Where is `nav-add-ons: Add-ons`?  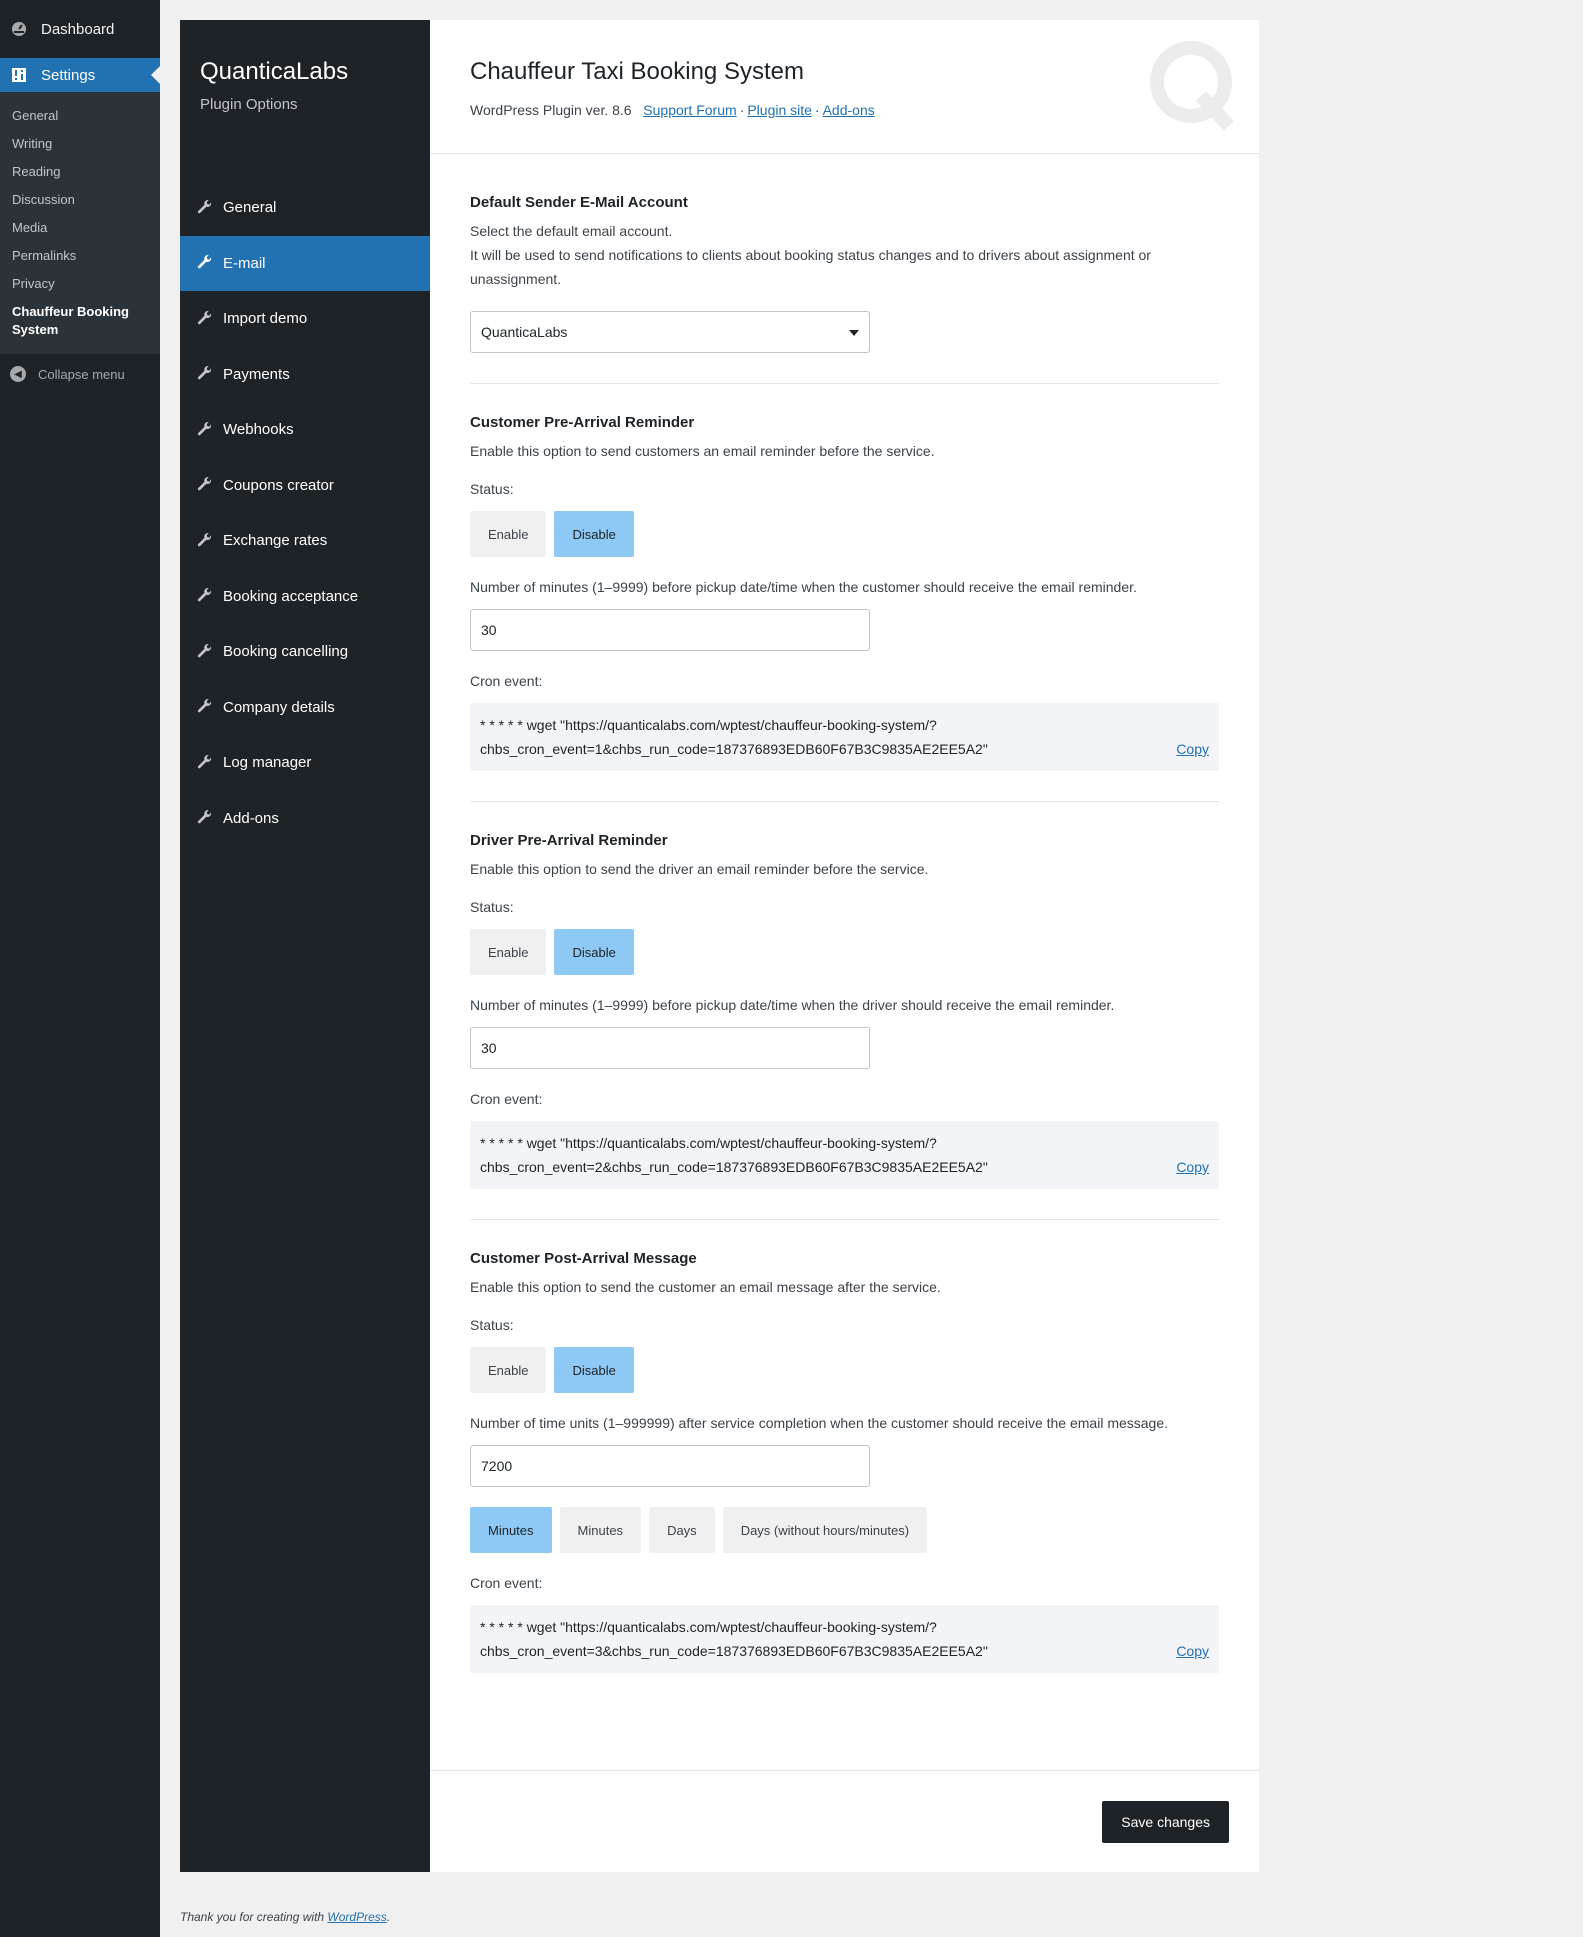 nav-add-ons: Add-ons is located at coordinates (305, 819).